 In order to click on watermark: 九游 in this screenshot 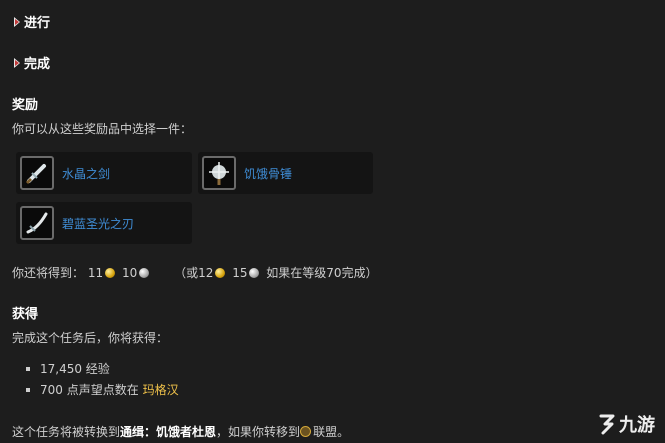, I will do `click(625, 424)`.